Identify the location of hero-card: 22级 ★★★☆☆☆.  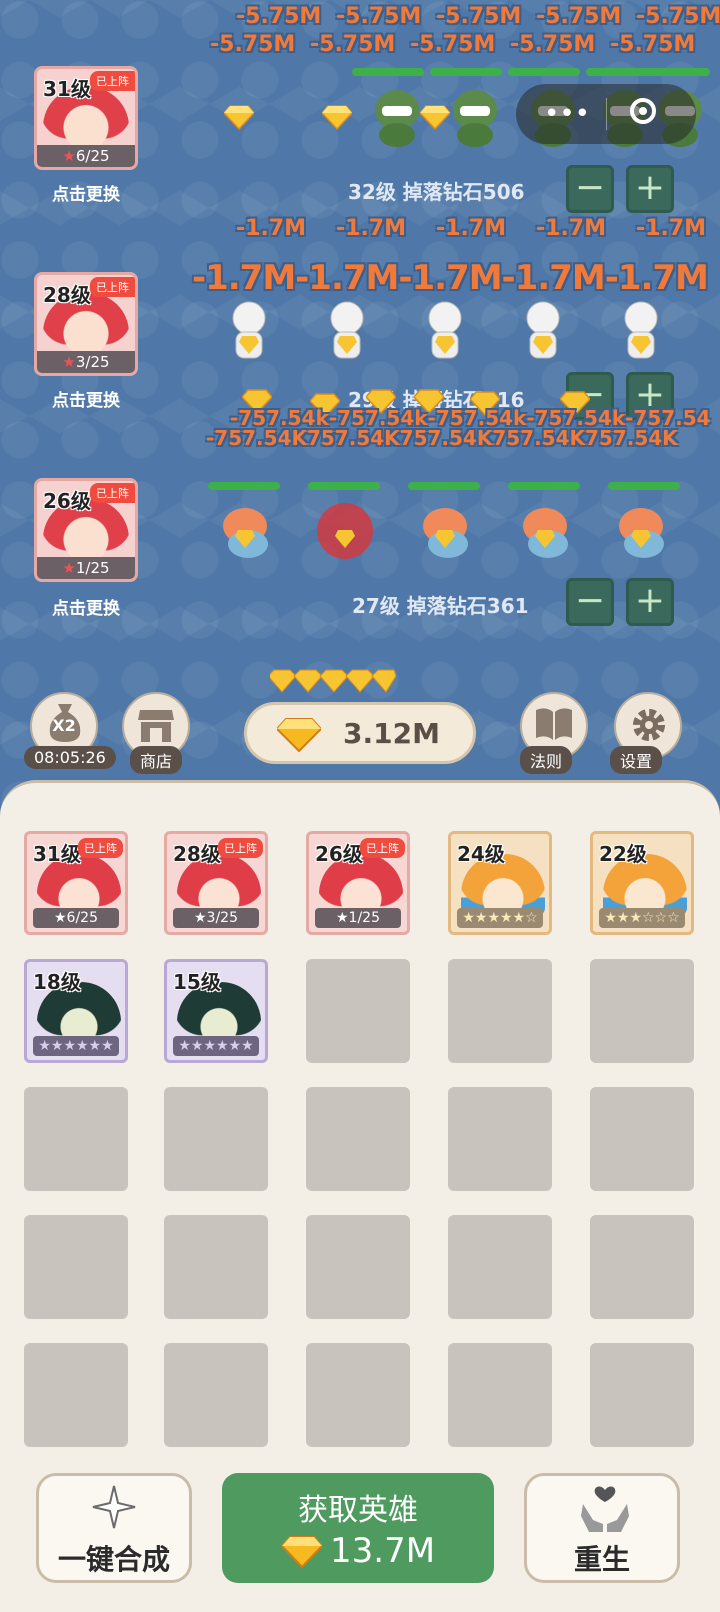
(642, 883).